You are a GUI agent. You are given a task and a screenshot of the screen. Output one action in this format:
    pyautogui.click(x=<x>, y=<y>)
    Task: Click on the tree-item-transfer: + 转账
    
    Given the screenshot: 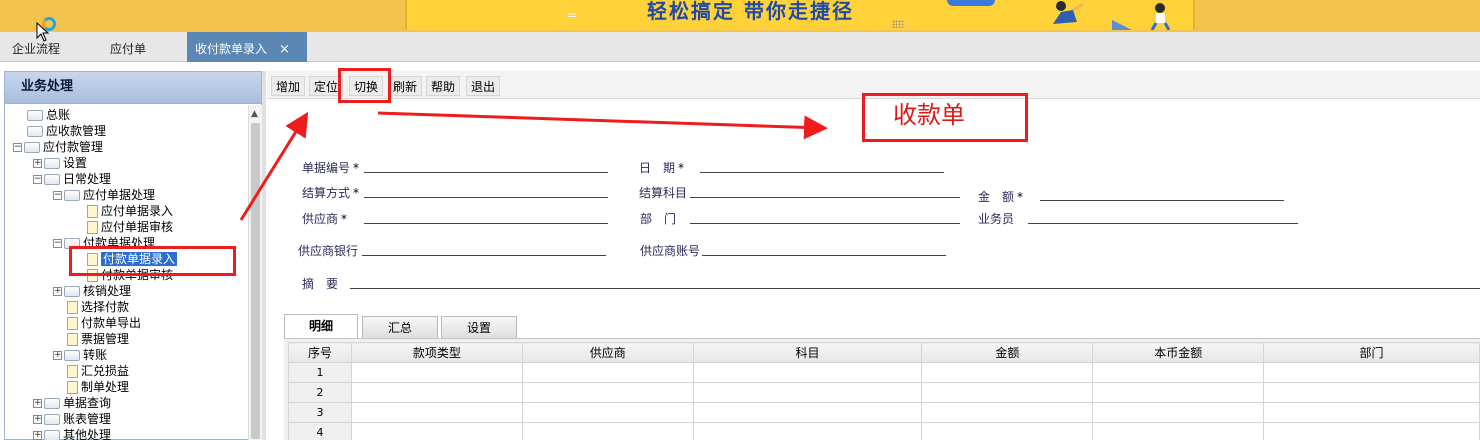 What is the action you would take?
    pyautogui.click(x=80, y=355)
    